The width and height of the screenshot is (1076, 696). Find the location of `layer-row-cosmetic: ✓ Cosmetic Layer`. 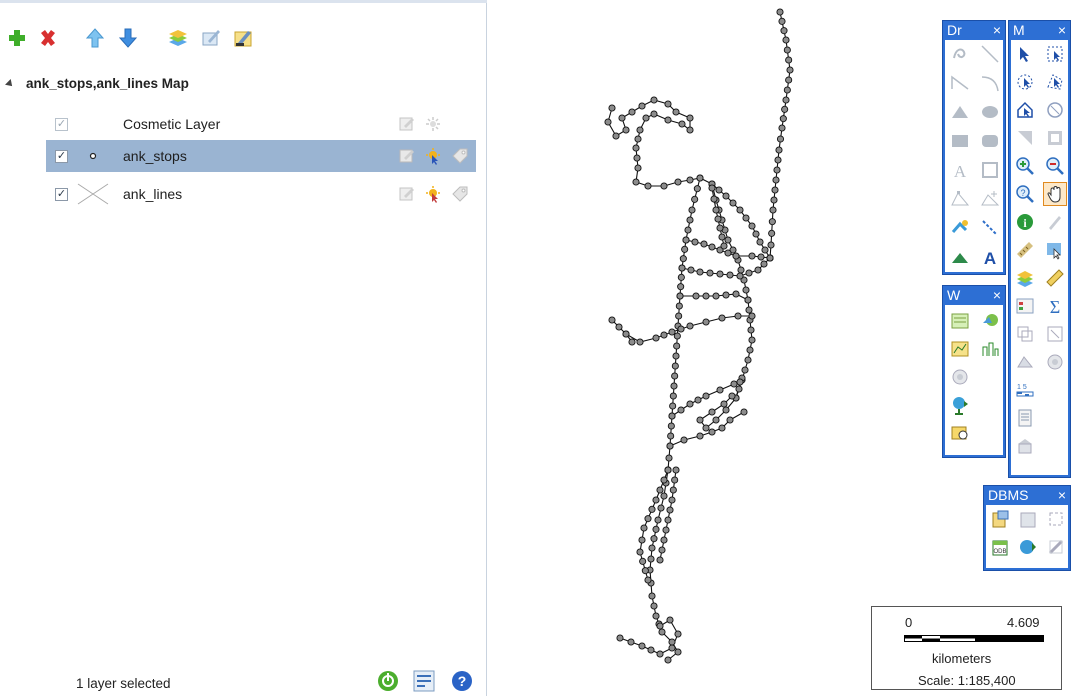

layer-row-cosmetic: ✓ Cosmetic Layer is located at coordinates (261, 124).